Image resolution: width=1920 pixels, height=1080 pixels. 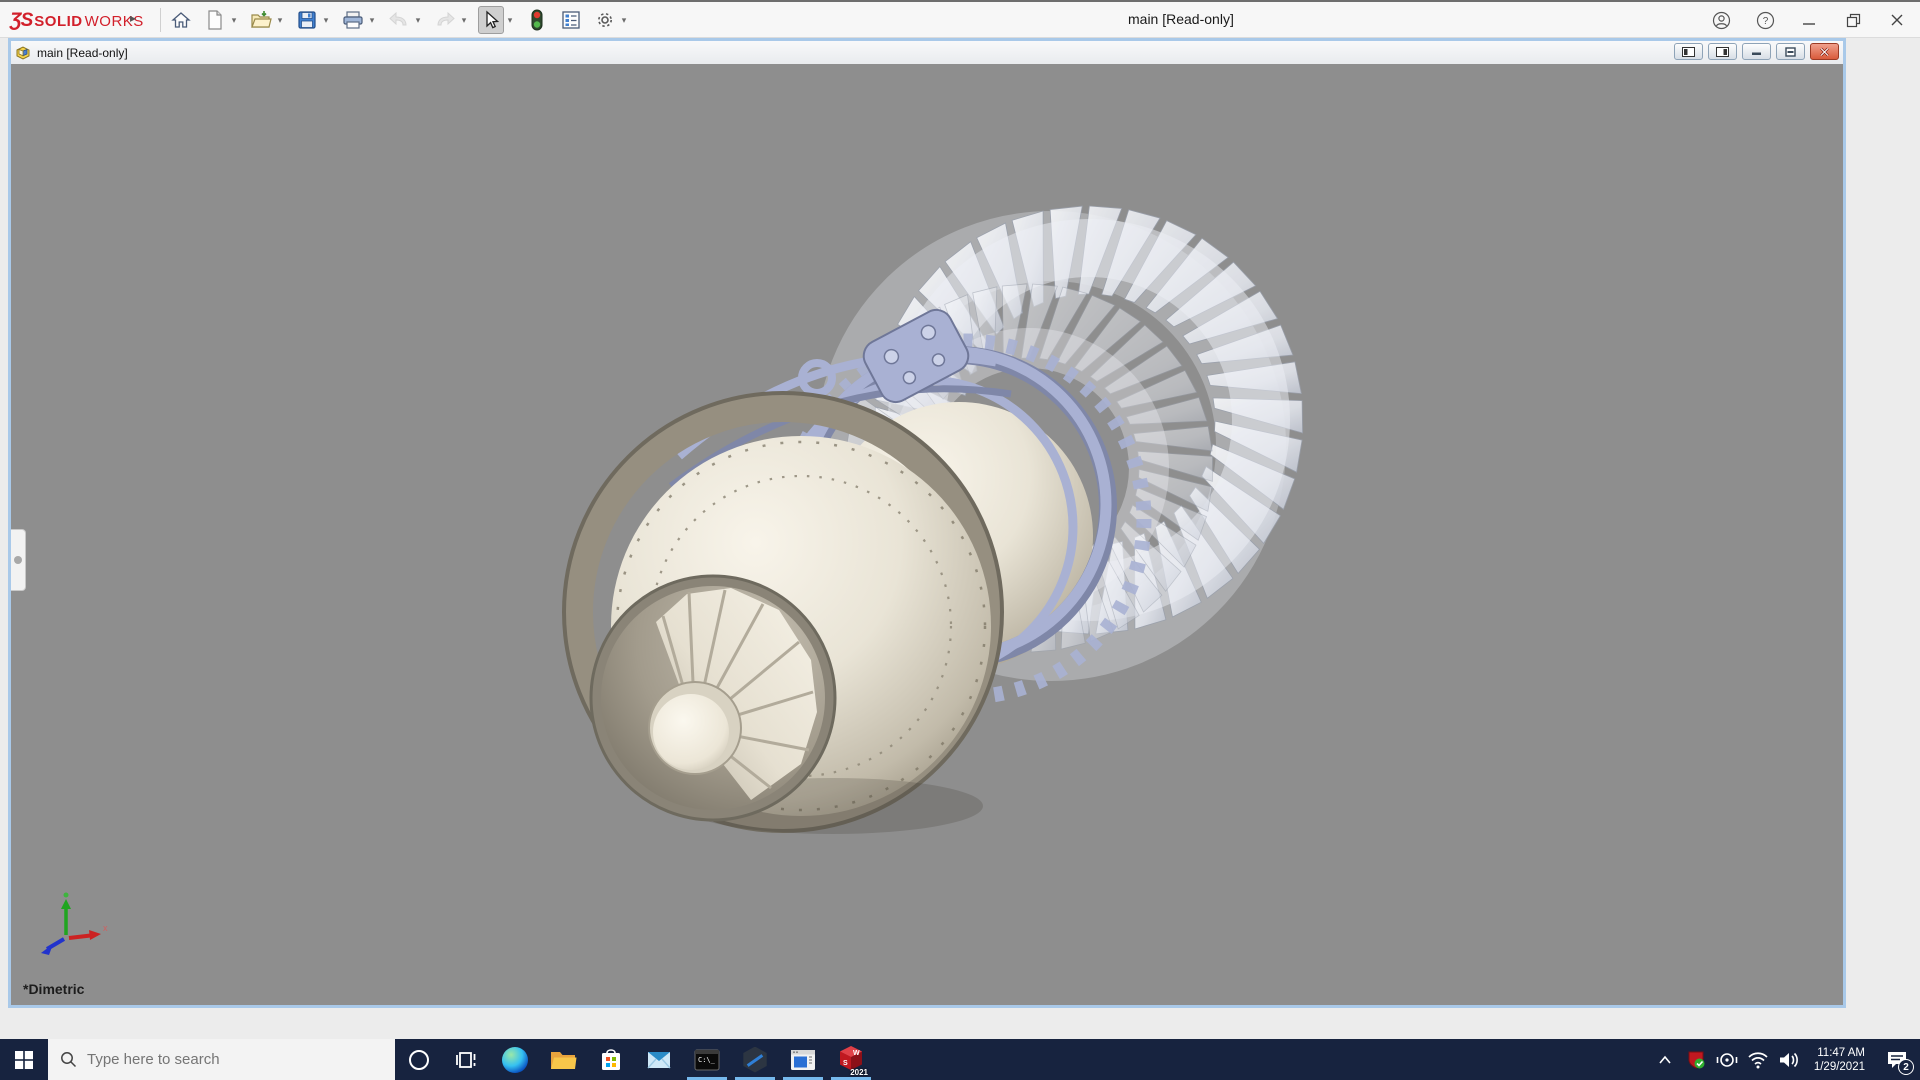 What do you see at coordinates (54, 989) in the screenshot?
I see `view-orientation-label: *Dimetric` at bounding box center [54, 989].